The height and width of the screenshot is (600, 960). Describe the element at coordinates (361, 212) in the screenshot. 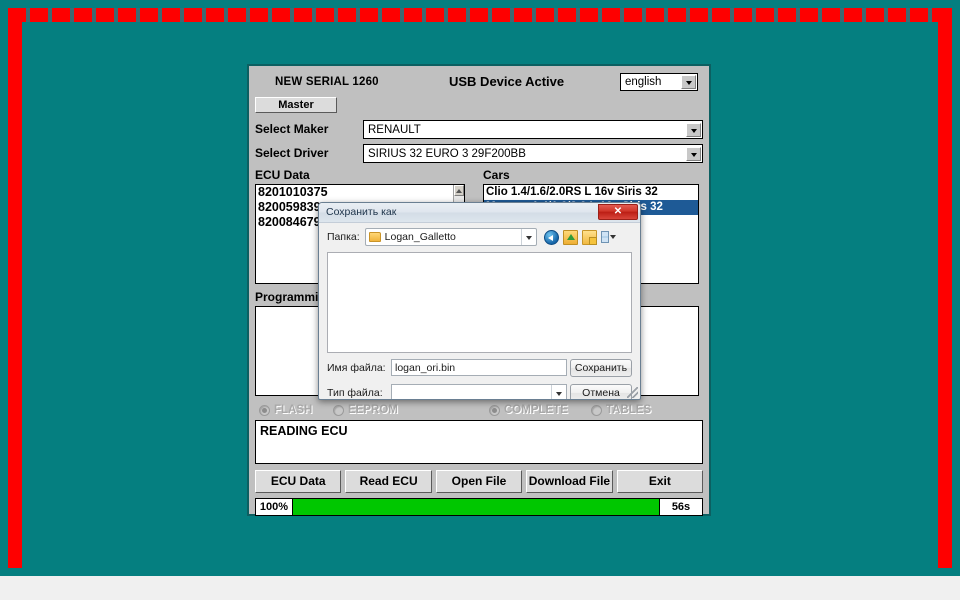

I see `dialog-title: Сохранить как` at that location.